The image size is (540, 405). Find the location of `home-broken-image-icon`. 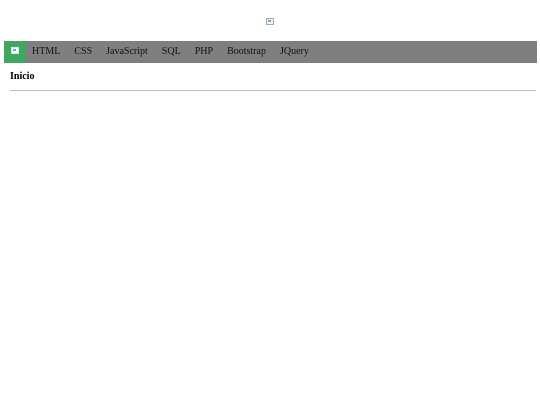

home-broken-image-icon is located at coordinates (15, 50).